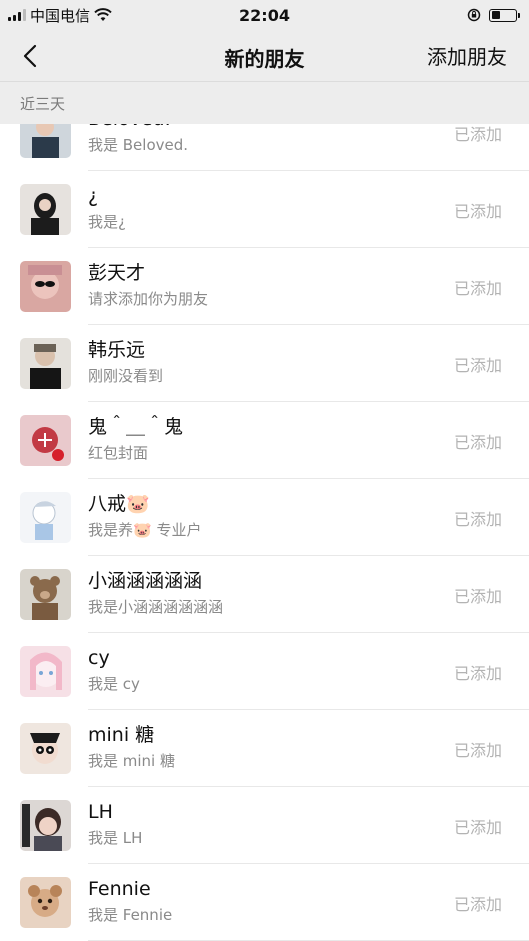  I want to click on chevron-left-icon, so click(30, 56).